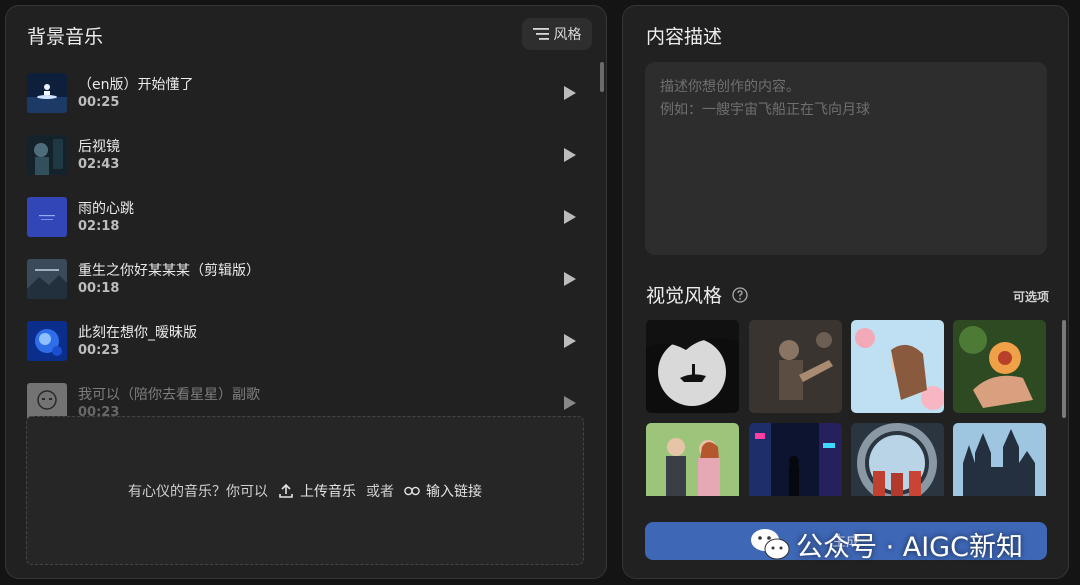 This screenshot has height=585, width=1080. What do you see at coordinates (999, 459) in the screenshot?
I see `style-thumb-gothic-castle` at bounding box center [999, 459].